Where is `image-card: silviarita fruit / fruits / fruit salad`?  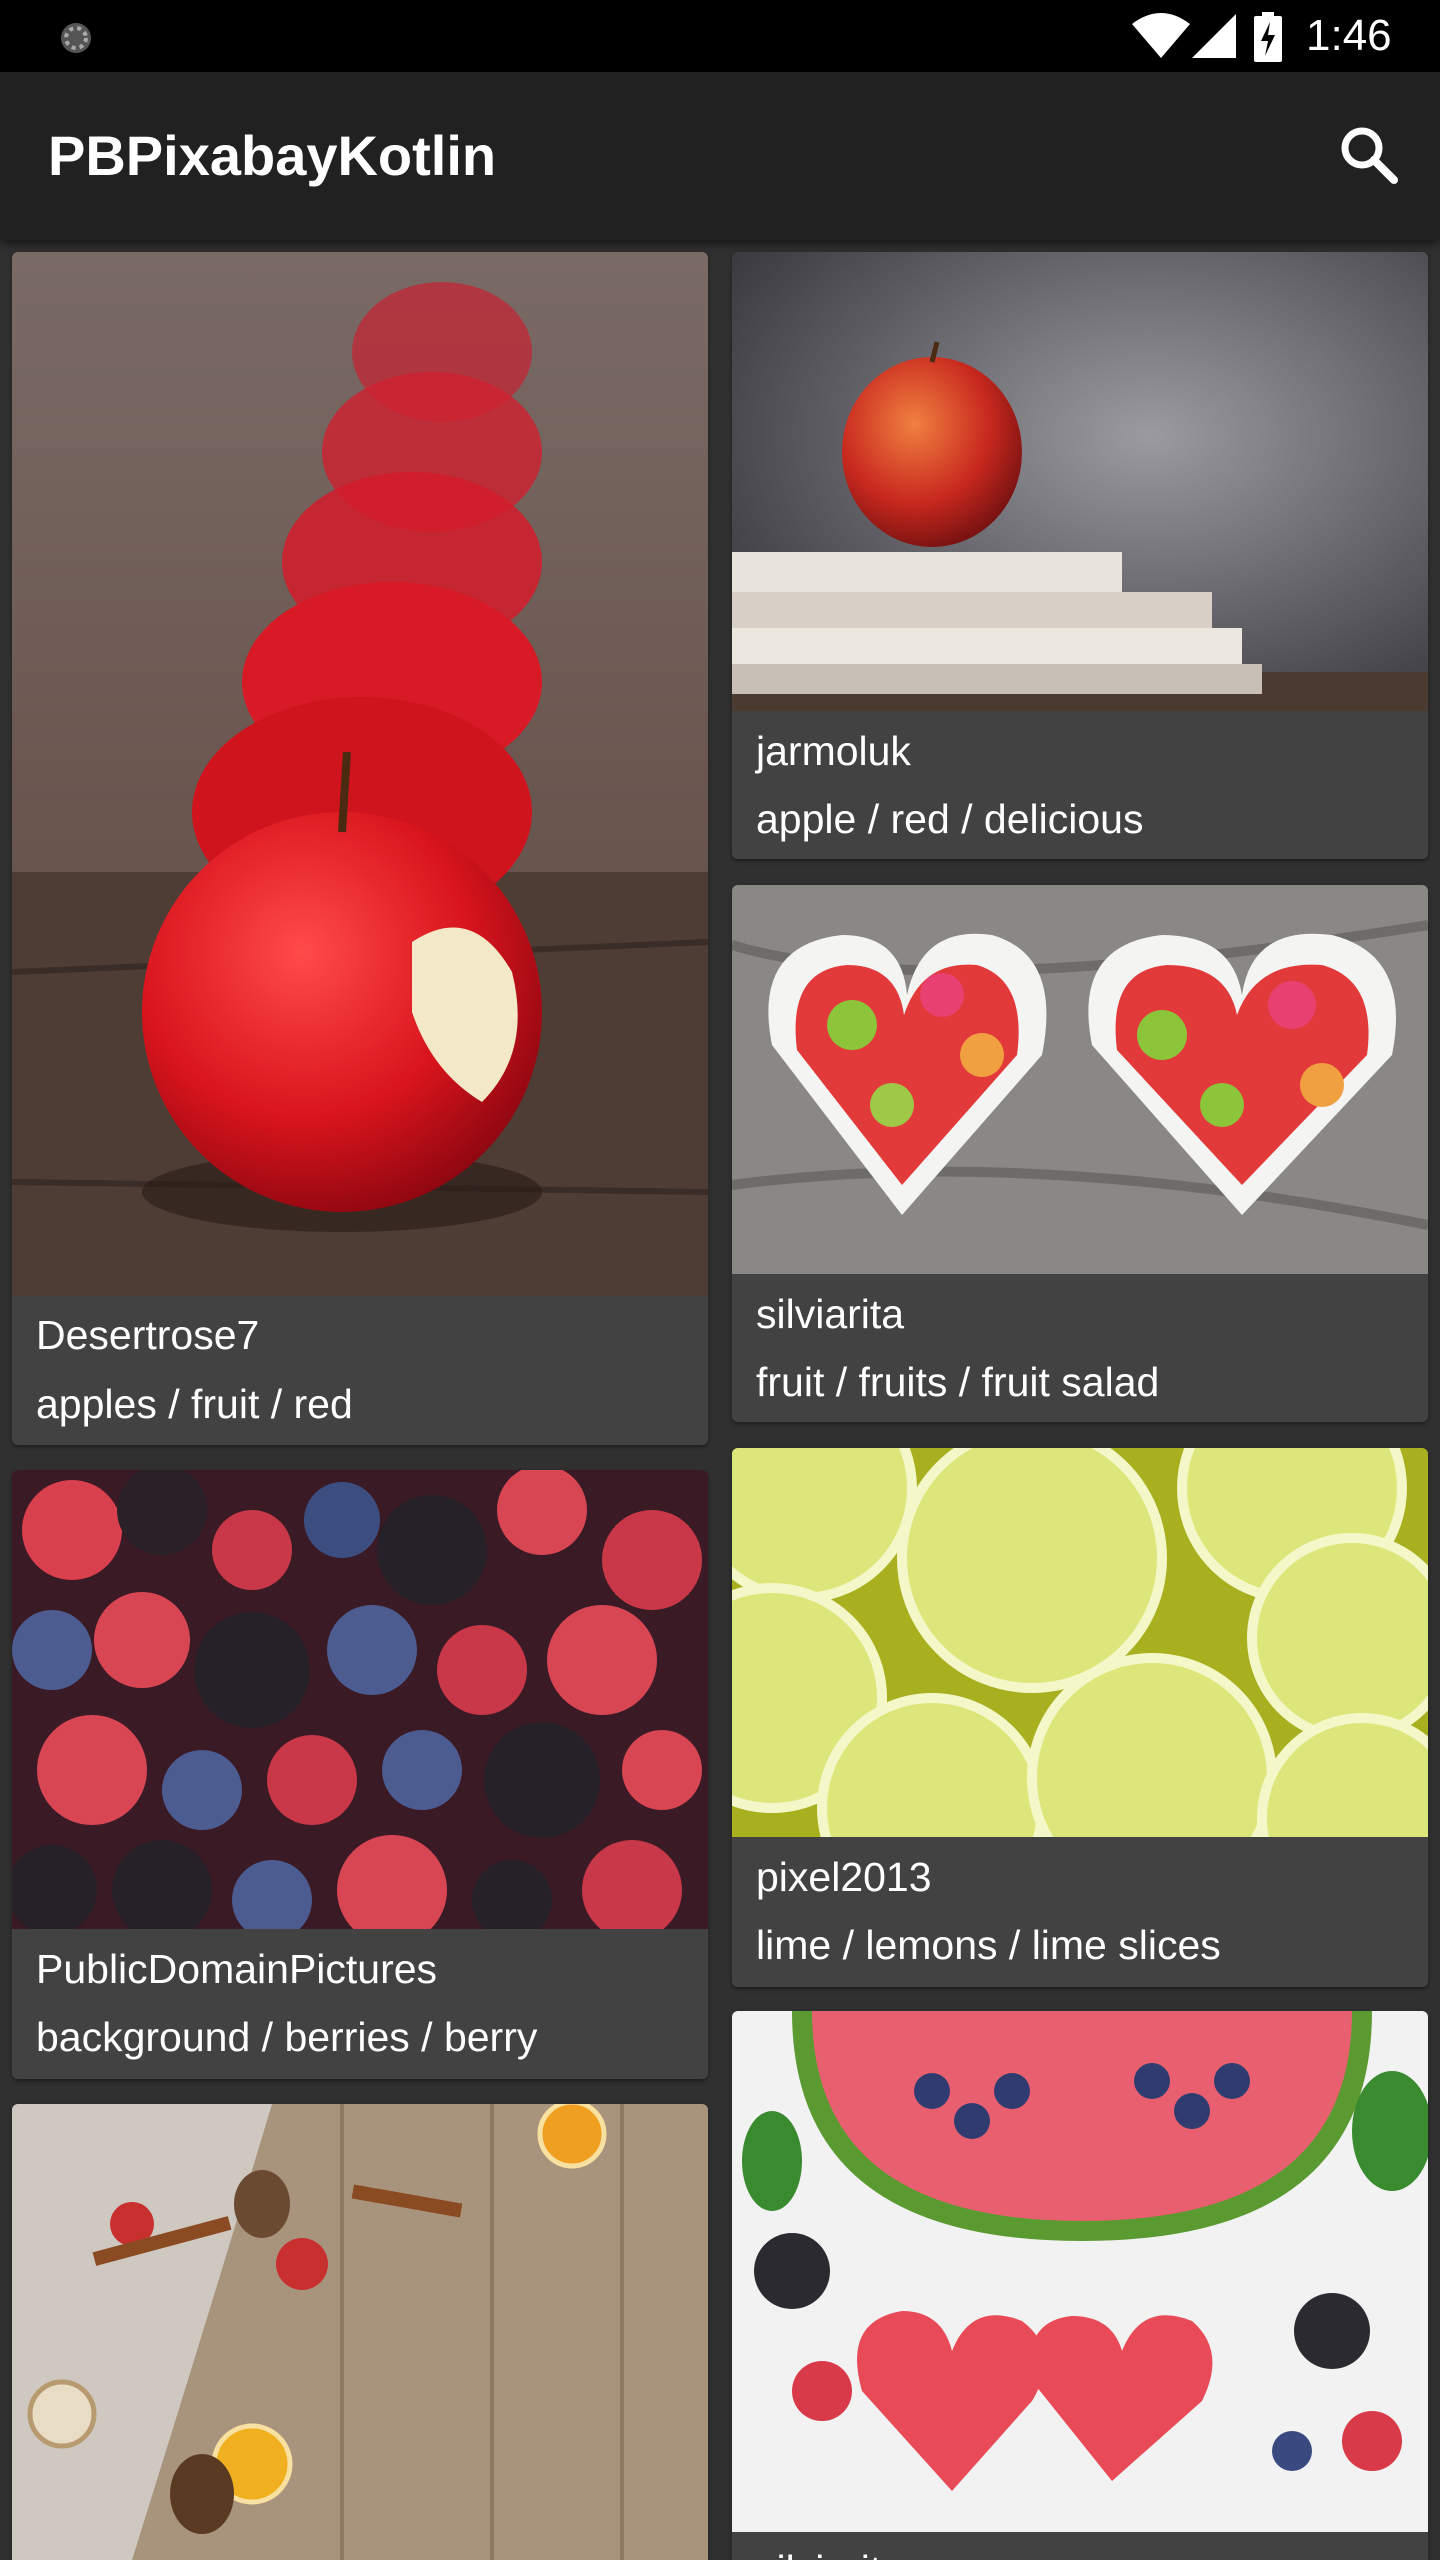
image-card: silviarita fruit / fruits / fruit salad is located at coordinates (1080, 1153).